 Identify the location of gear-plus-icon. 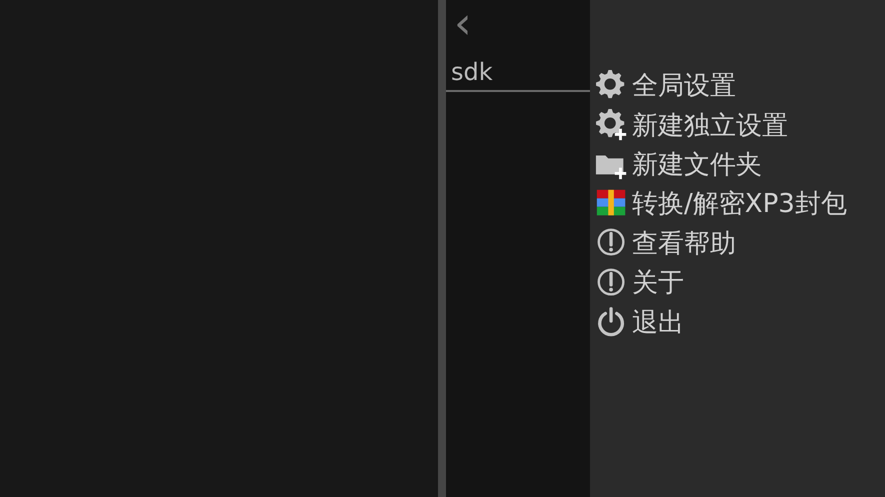
(612, 125).